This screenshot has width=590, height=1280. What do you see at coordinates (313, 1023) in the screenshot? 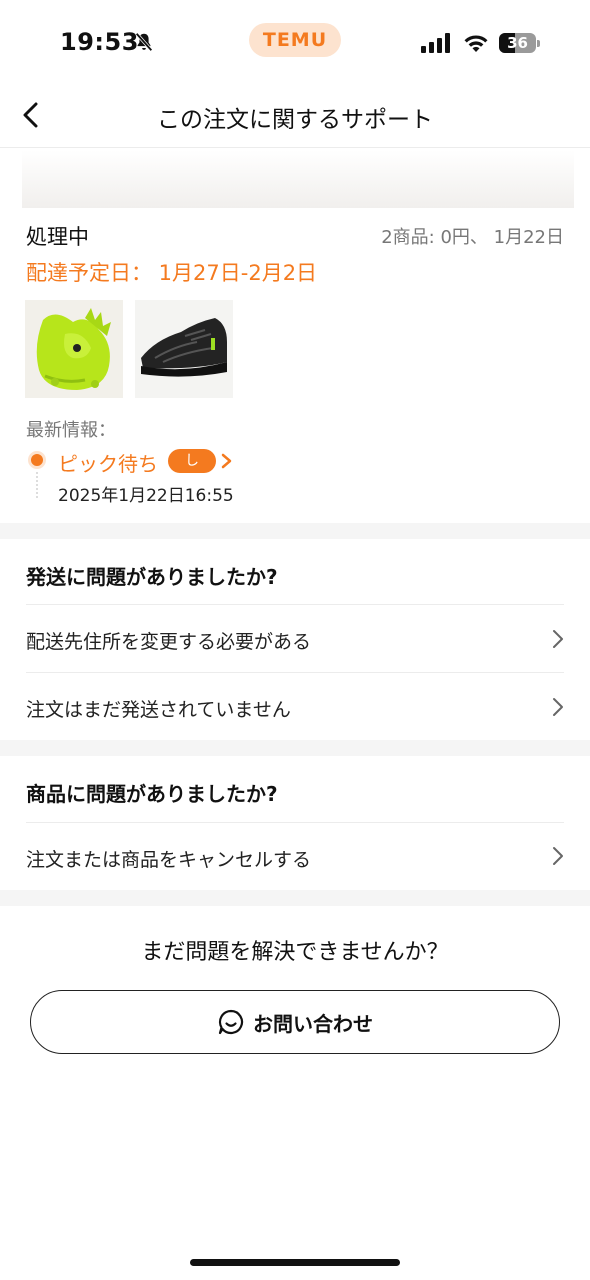
I see `contact-us-label: お問い合わせ` at bounding box center [313, 1023].